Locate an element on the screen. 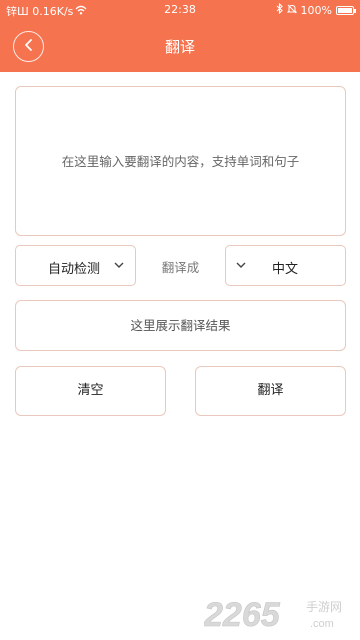  source-language-label: 自动检测 is located at coordinates (74, 269).